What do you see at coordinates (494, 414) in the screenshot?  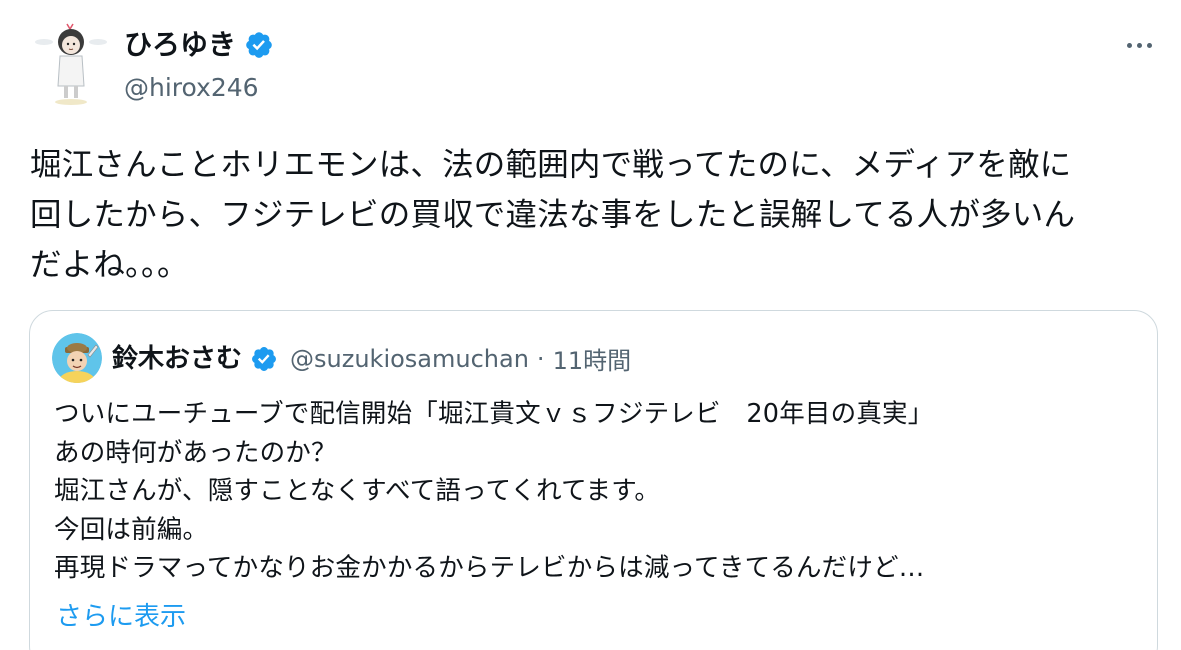 I see `quote-text-line: ついにユーチューブで配信開始「堀江貴文ｖｓフジテレビ 20年目の真実」` at bounding box center [494, 414].